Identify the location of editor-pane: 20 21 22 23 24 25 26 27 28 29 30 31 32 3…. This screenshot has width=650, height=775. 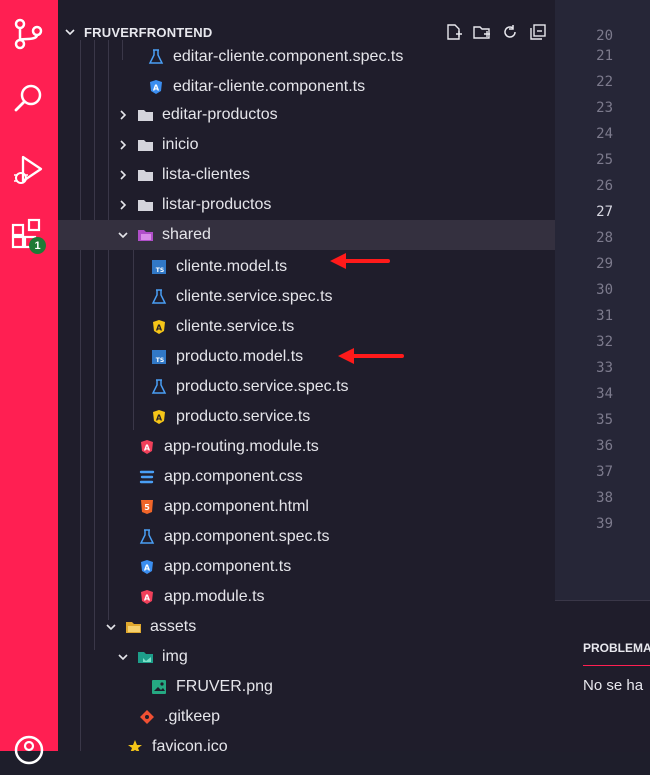
(602, 376).